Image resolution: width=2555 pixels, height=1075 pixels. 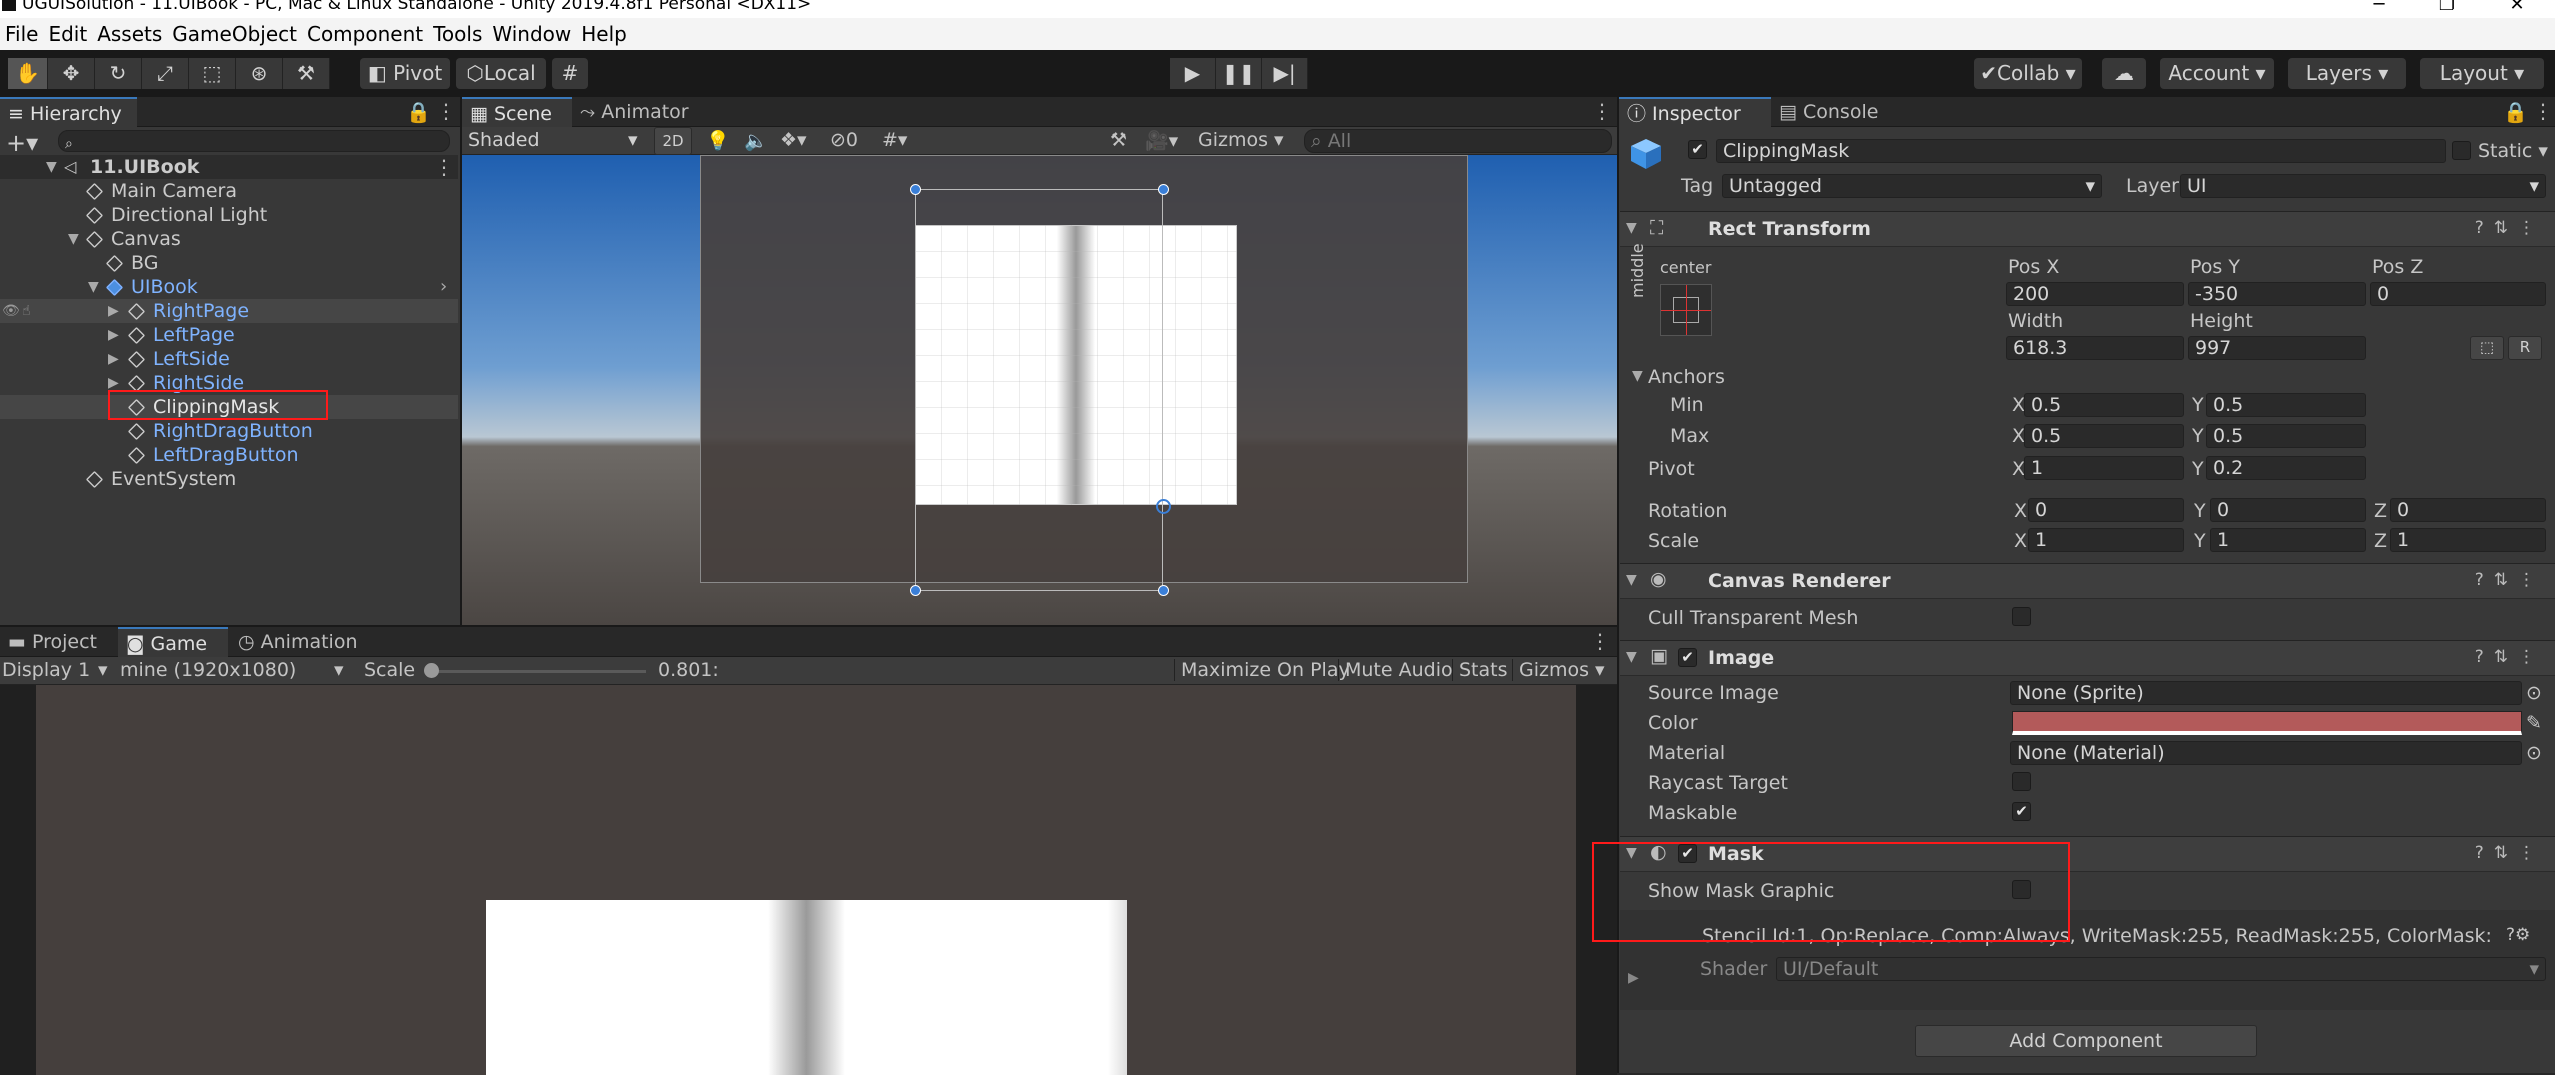 What do you see at coordinates (2379, 7) in the screenshot?
I see `minimize-icon: ─` at bounding box center [2379, 7].